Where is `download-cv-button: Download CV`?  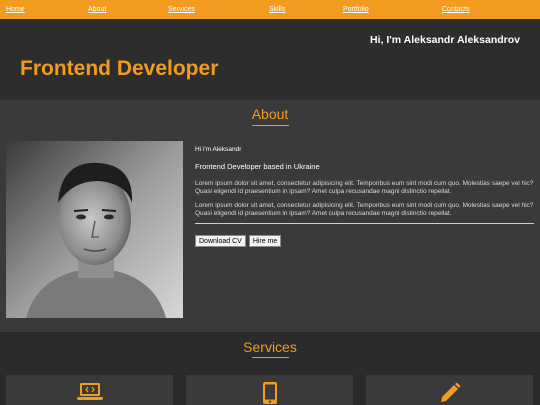 download-cv-button: Download CV is located at coordinates (220, 241).